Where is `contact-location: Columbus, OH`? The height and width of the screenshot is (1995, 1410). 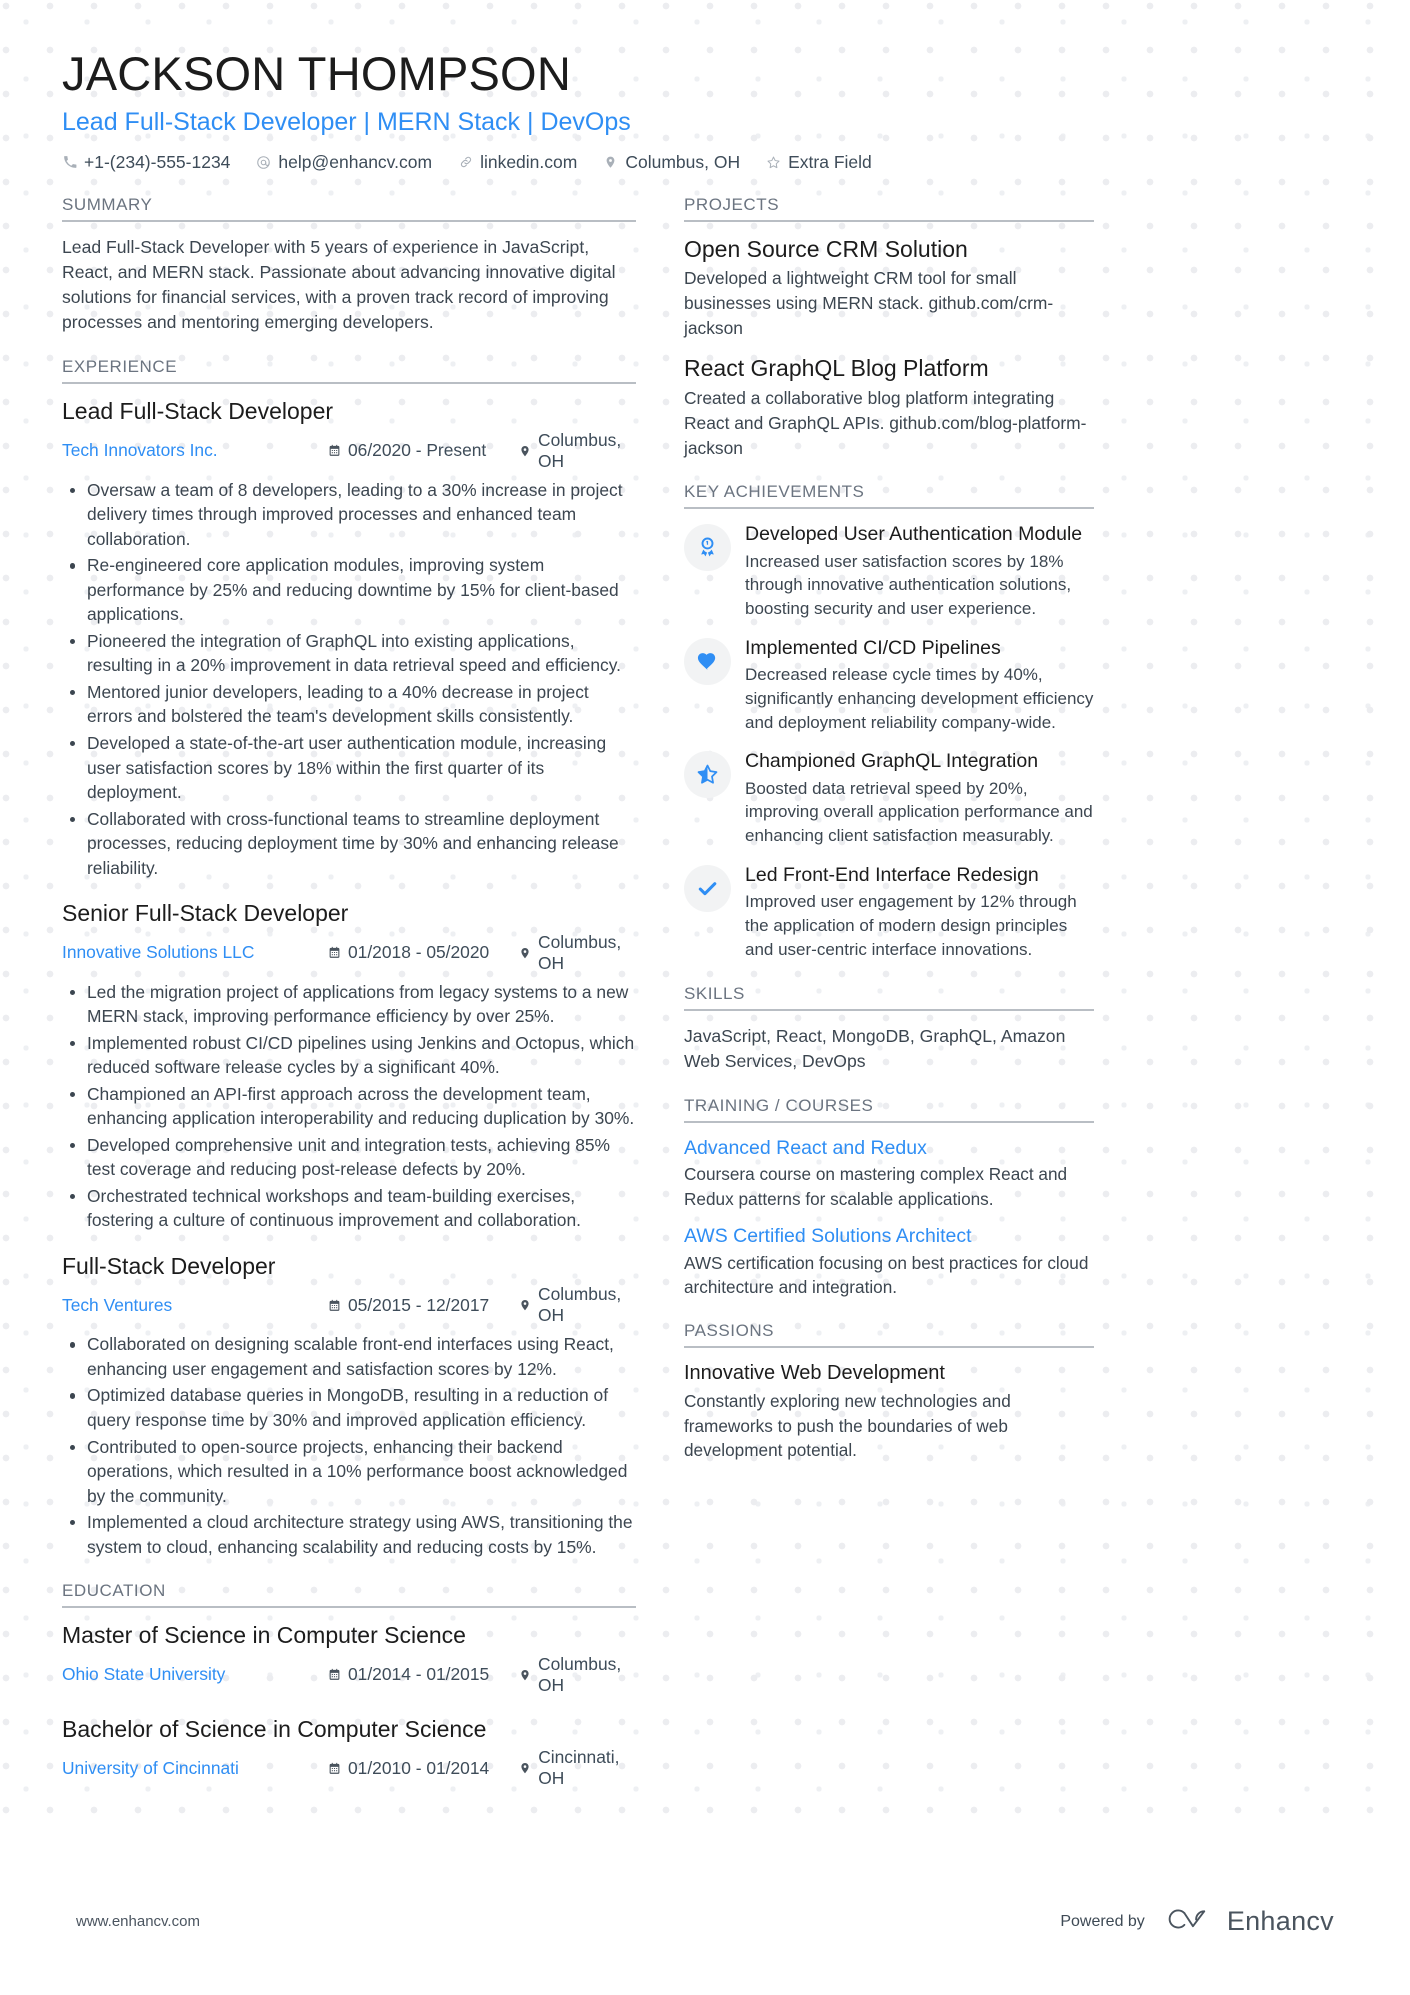 contact-location: Columbus, OH is located at coordinates (671, 162).